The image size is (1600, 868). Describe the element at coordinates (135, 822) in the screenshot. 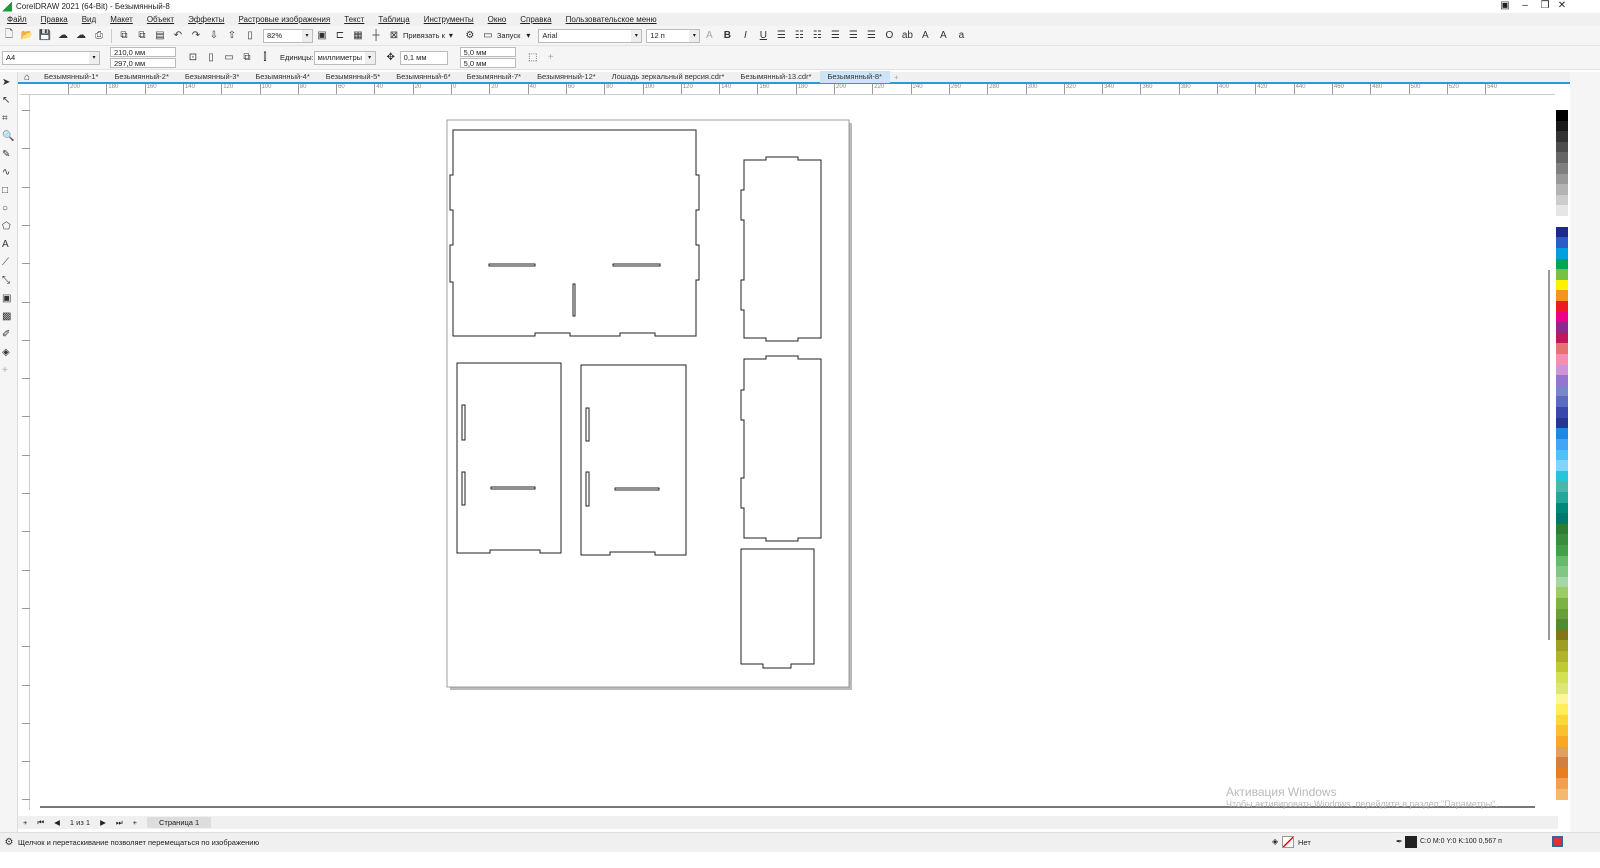

I see `add-page-end-icon: +` at that location.